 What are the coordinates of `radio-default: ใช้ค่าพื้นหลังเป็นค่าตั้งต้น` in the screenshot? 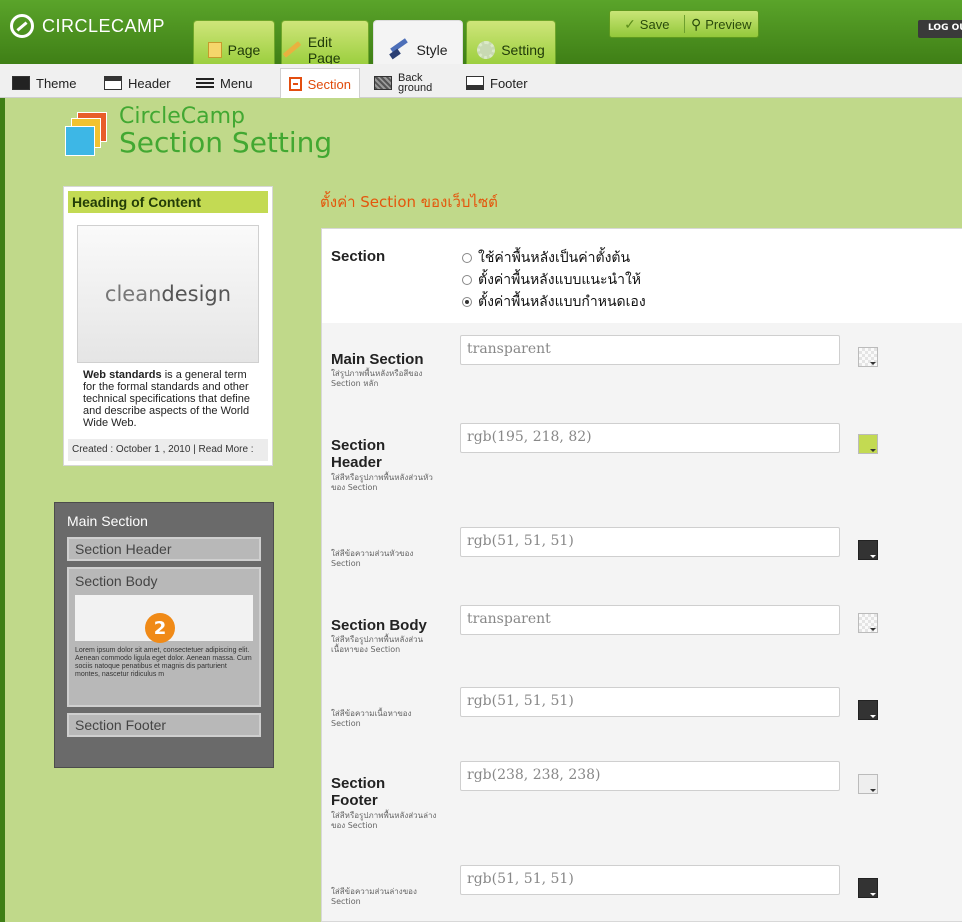 It's located at (546, 258).